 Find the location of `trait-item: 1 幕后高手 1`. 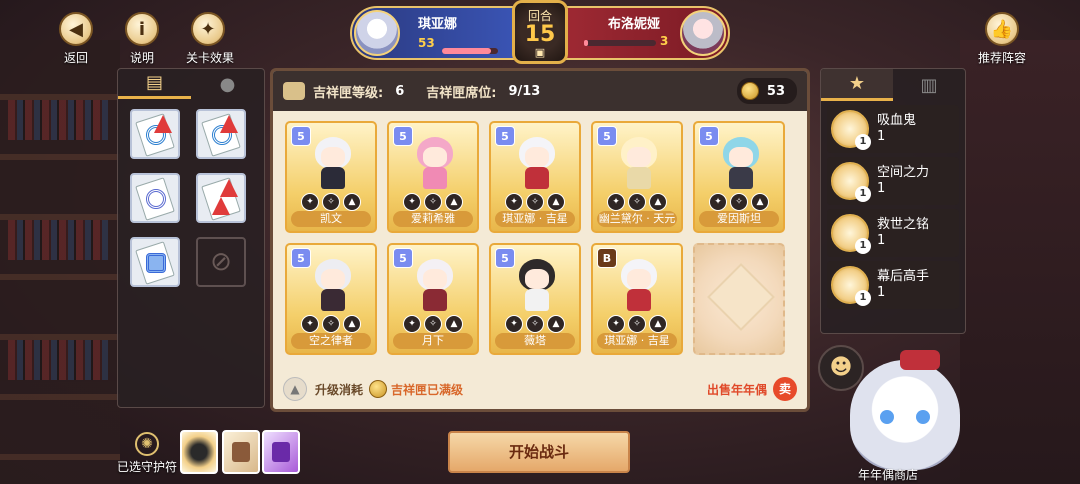

trait-item: 1 幕后高手 1 is located at coordinates (893, 285).